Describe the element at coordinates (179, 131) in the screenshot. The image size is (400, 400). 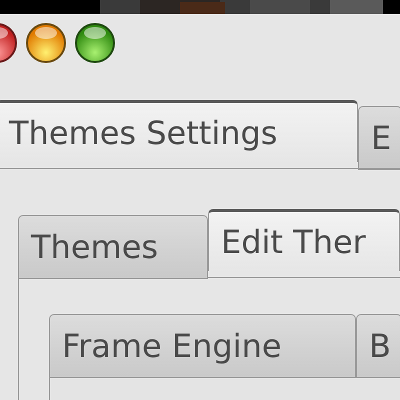
I see `tab: Themes Settings` at that location.